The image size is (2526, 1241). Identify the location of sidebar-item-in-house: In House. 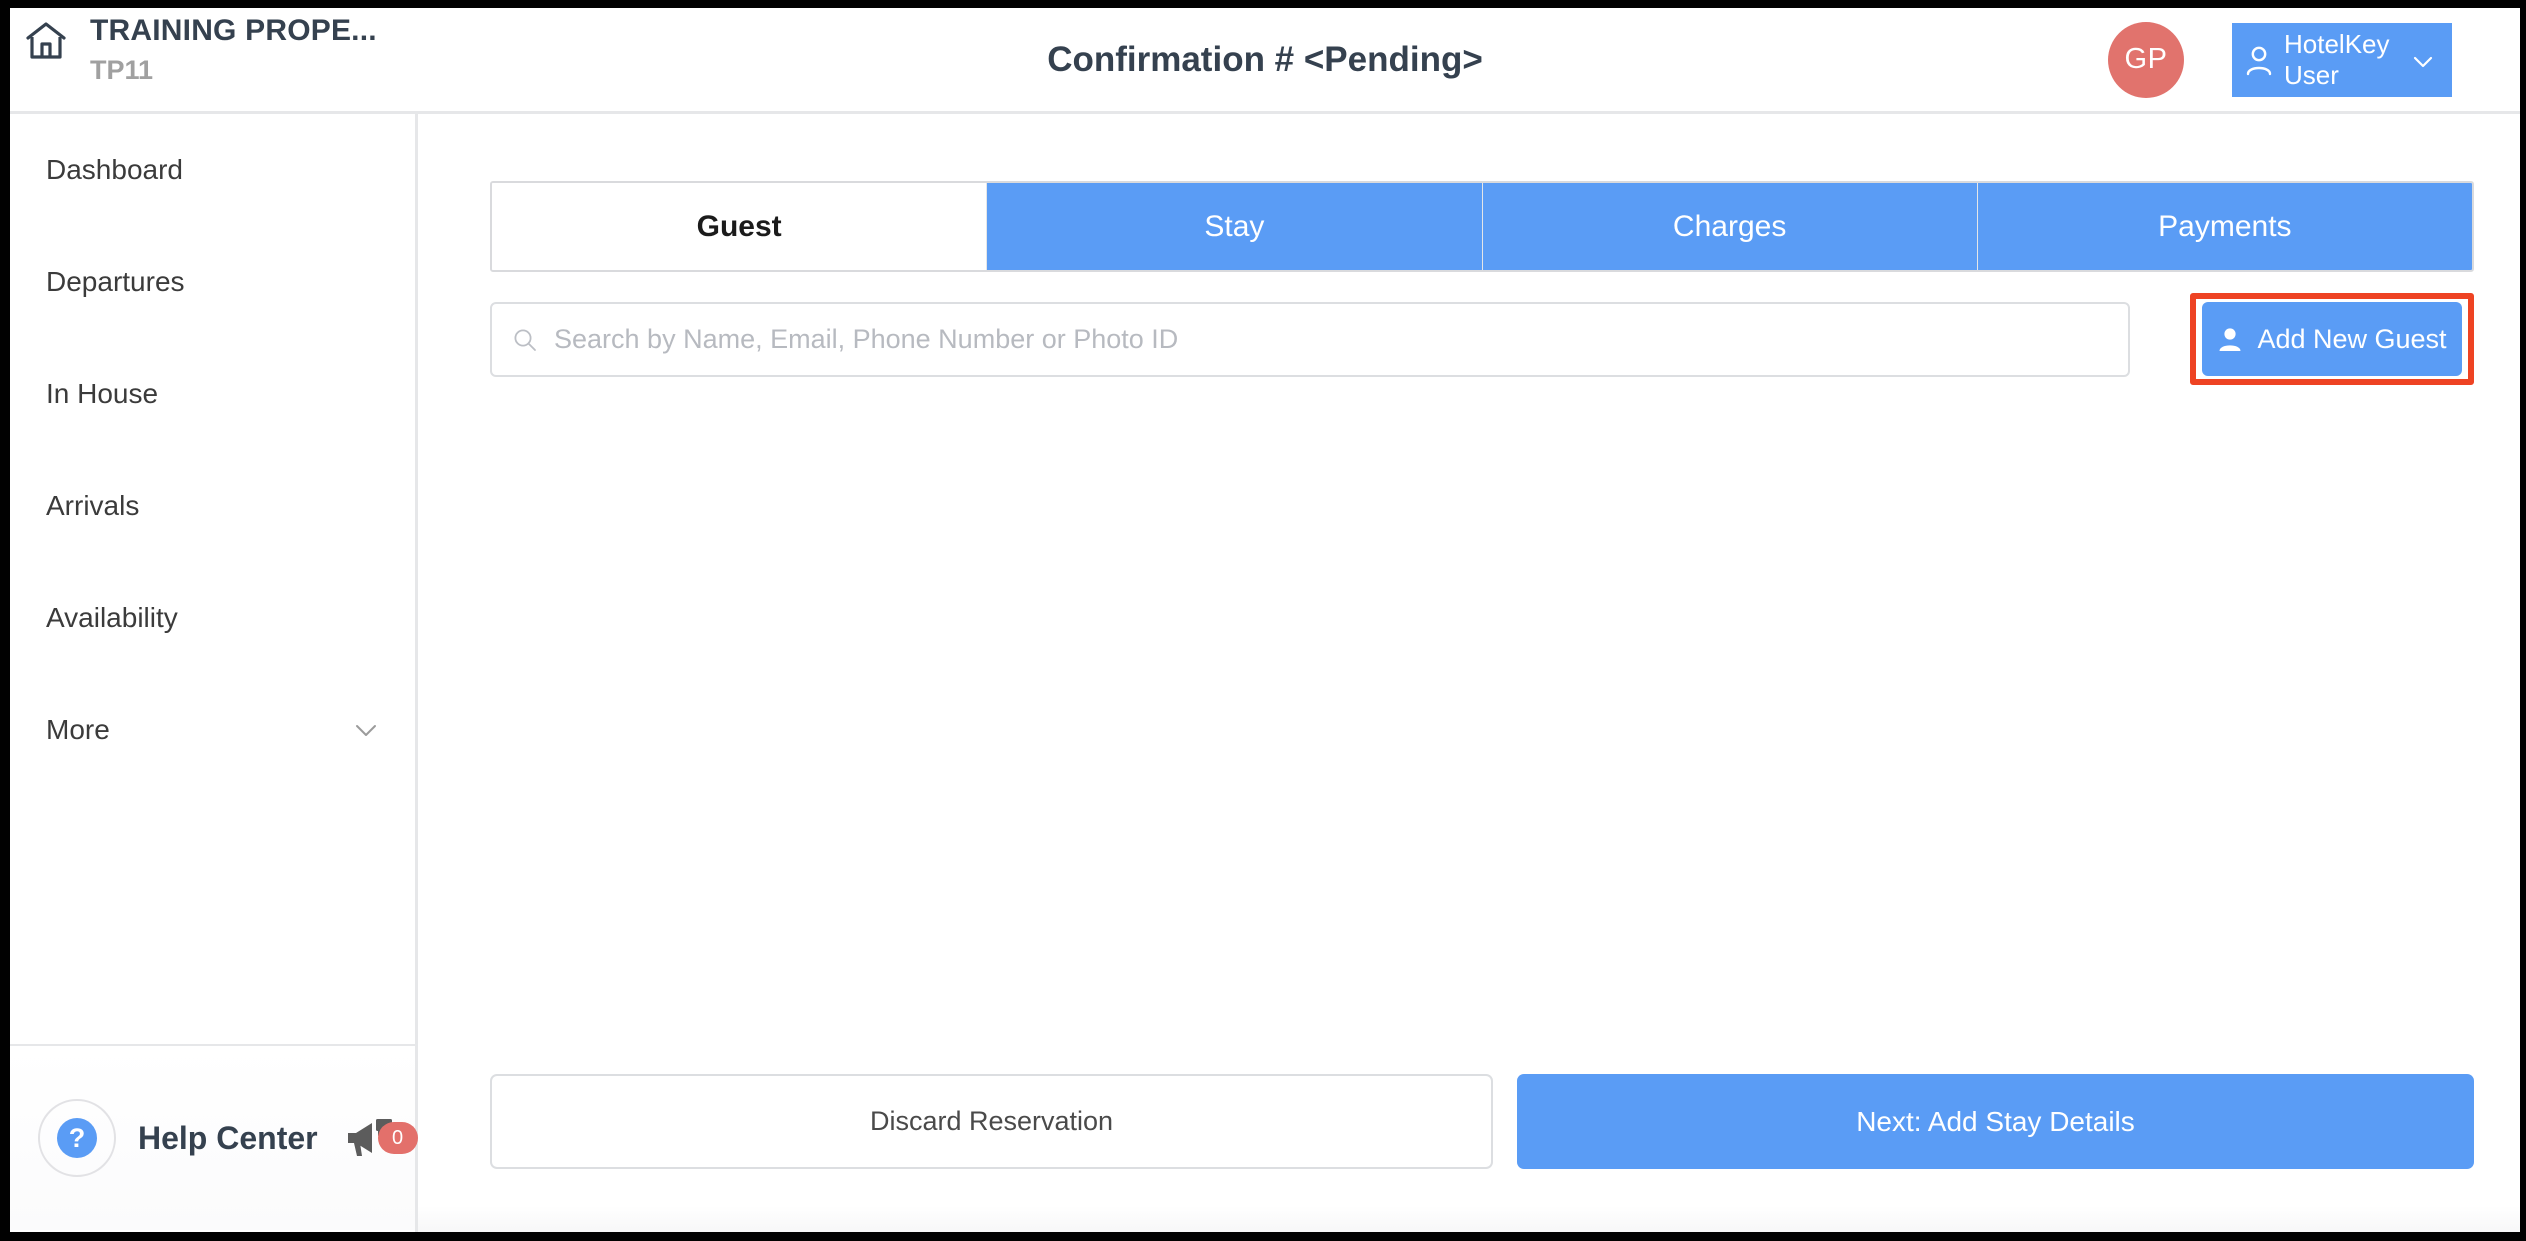
(212, 394).